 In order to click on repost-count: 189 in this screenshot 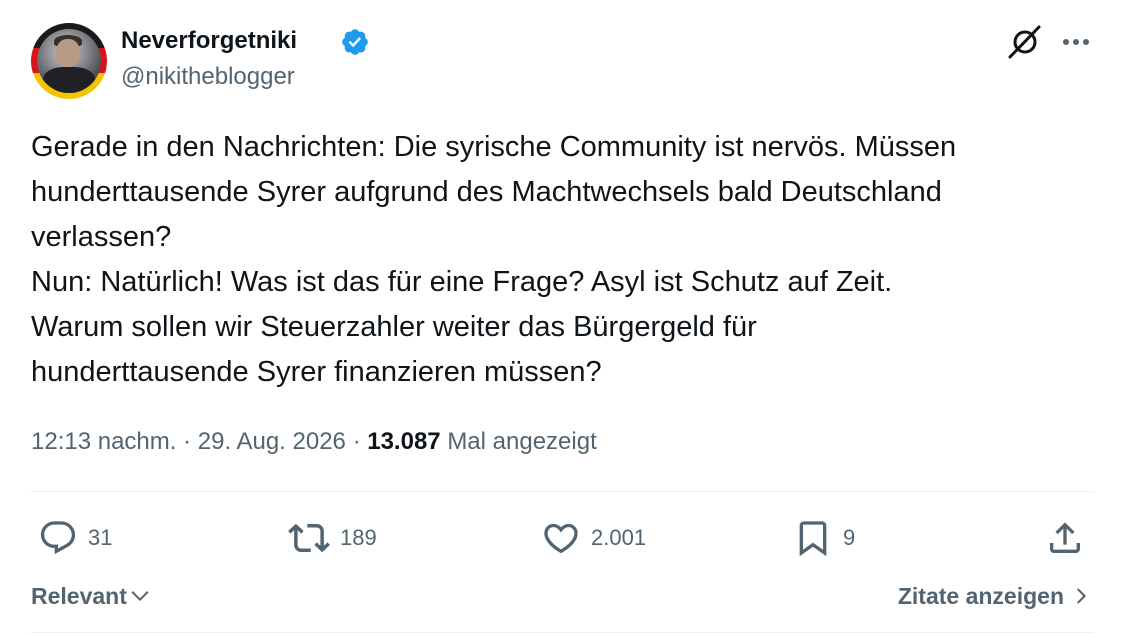, I will do `click(358, 537)`.